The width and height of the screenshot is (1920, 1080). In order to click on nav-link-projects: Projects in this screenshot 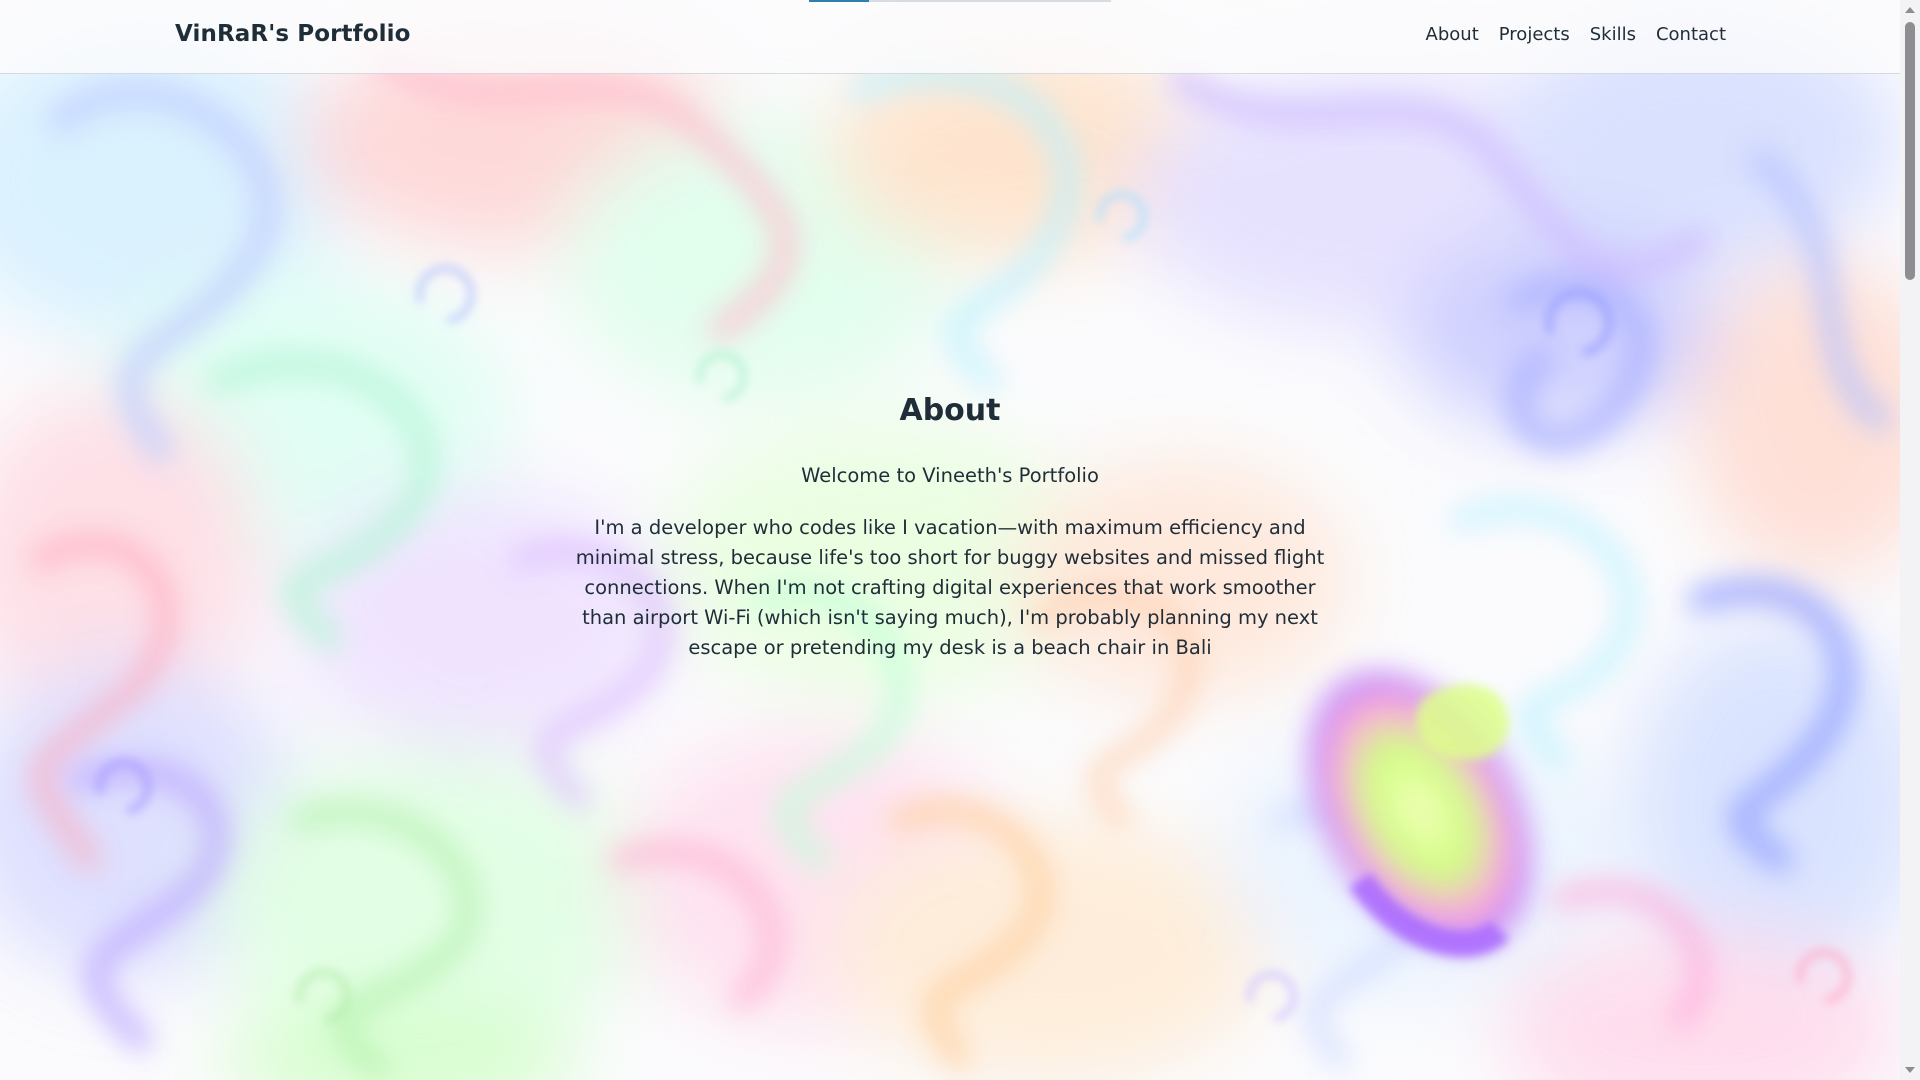, I will do `click(1534, 34)`.